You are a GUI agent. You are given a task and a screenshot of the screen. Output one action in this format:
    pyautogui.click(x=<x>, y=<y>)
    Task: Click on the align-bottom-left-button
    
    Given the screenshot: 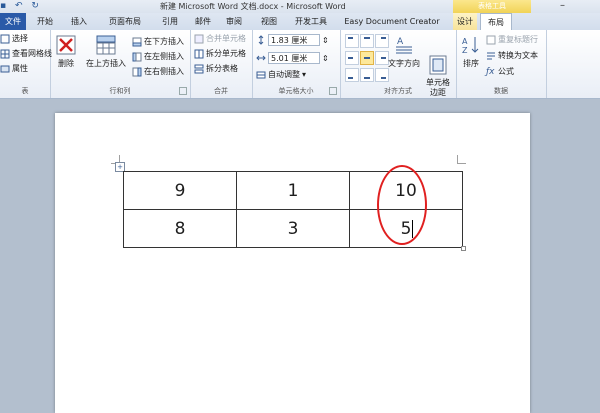 What is the action you would take?
    pyautogui.click(x=352, y=75)
    